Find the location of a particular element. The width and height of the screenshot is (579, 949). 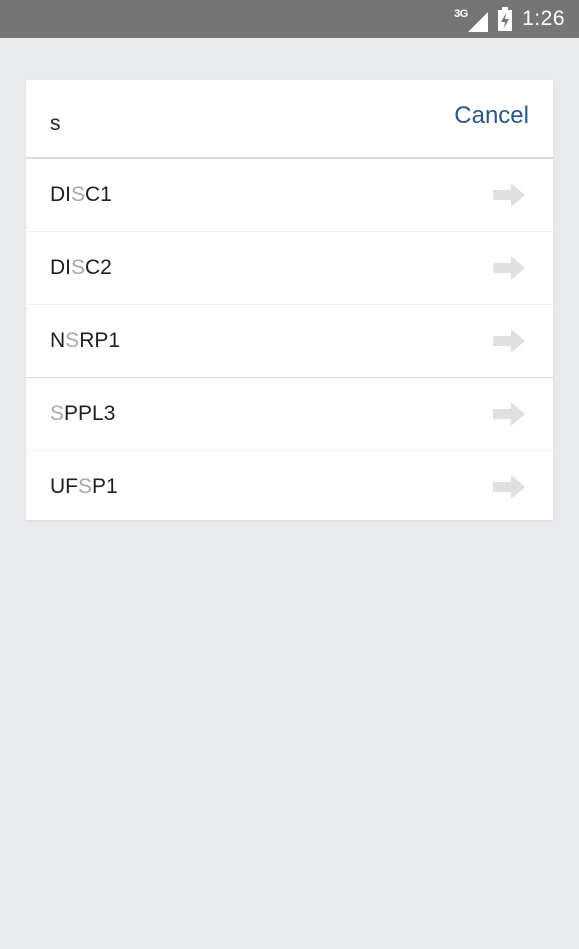

result-label: DISC1 is located at coordinates (81, 194).